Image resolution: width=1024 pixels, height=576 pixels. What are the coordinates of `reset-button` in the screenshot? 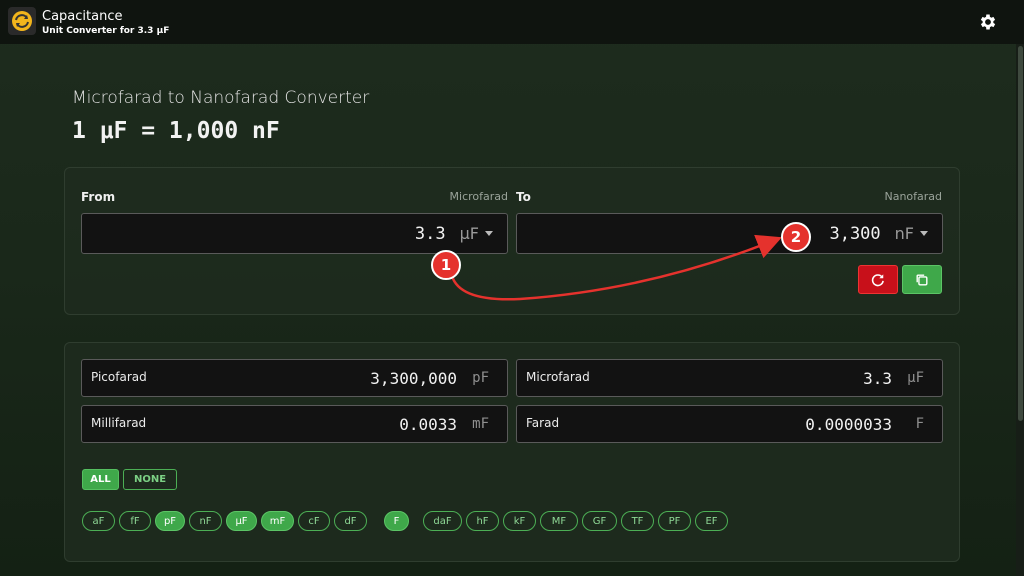 It's located at (878, 279).